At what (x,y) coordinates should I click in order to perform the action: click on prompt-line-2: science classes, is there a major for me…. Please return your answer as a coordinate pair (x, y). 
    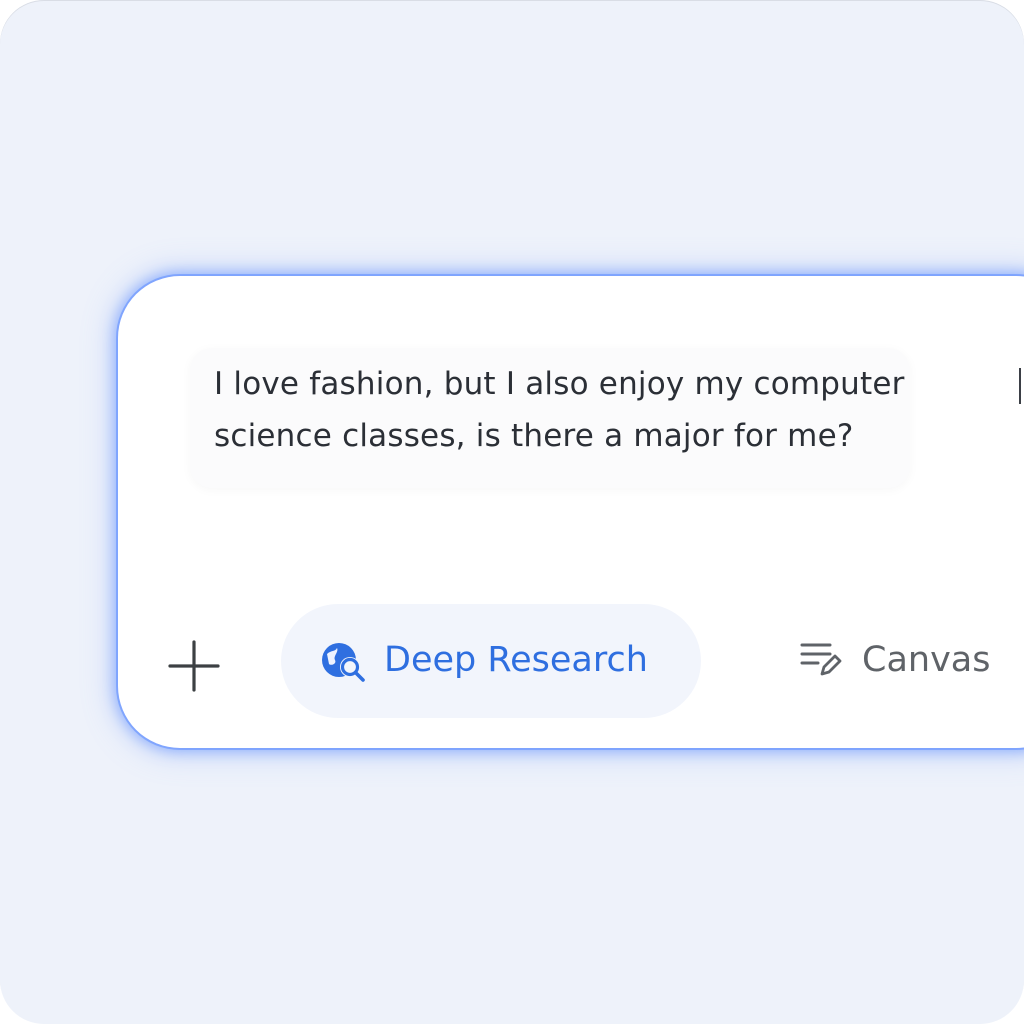
    Looking at the image, I should click on (534, 436).